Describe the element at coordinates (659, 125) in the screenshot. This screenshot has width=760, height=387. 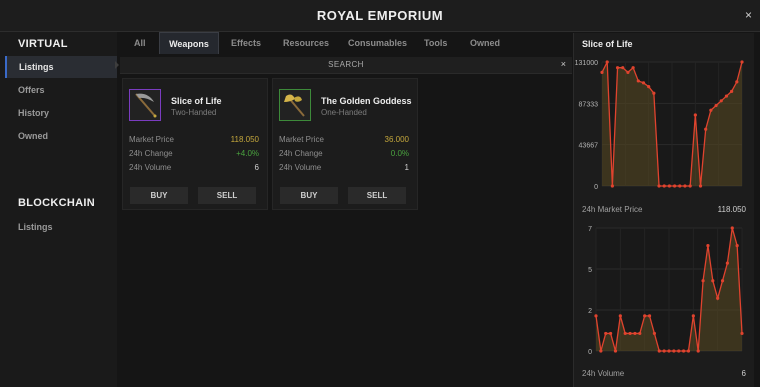
I see `price-chart: 0 43667 87333 131000` at that location.